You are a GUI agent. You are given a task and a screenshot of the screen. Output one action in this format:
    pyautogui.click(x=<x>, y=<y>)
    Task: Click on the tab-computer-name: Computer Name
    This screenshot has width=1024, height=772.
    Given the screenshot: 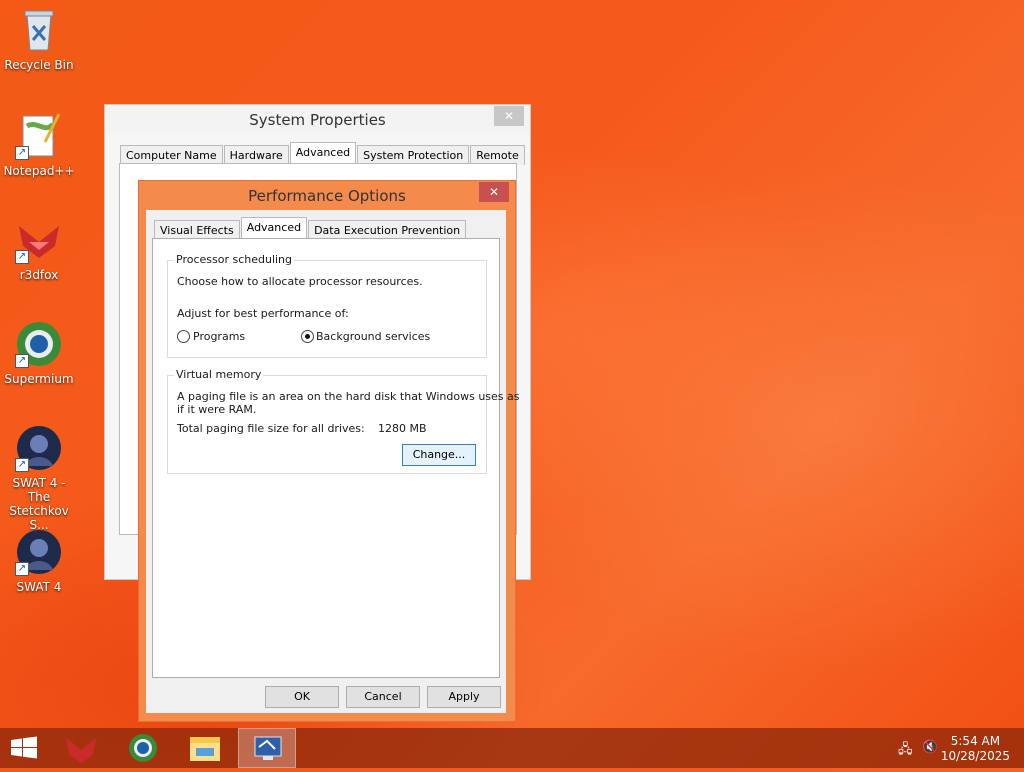 What is the action you would take?
    pyautogui.click(x=171, y=155)
    